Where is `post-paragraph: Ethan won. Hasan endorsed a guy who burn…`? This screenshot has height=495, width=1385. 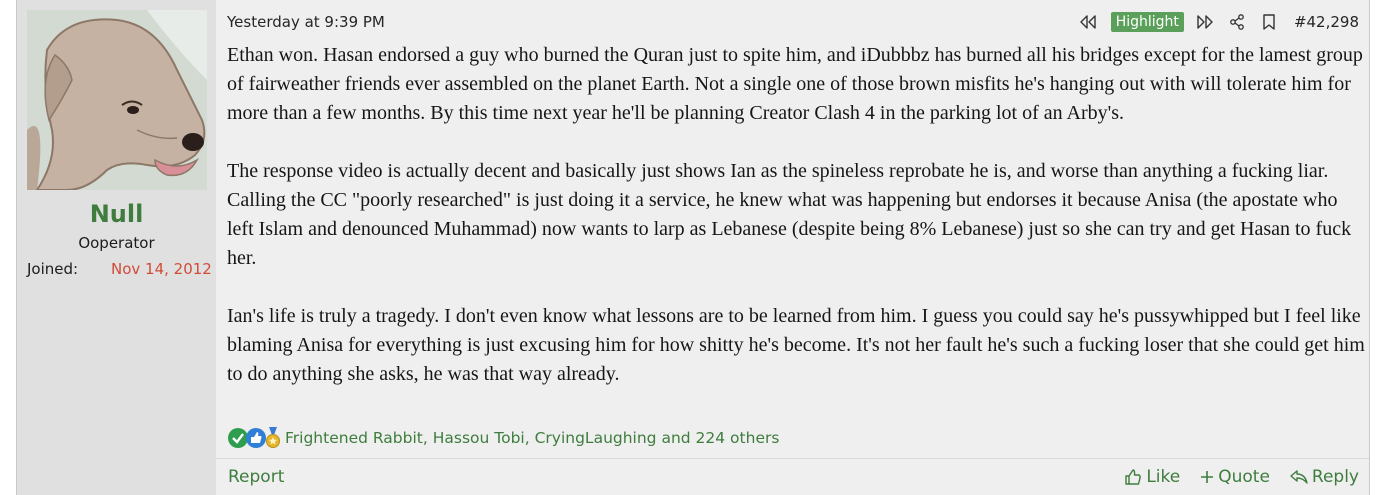 post-paragraph: Ethan won. Hasan endorsed a guy who burn… is located at coordinates (795, 84).